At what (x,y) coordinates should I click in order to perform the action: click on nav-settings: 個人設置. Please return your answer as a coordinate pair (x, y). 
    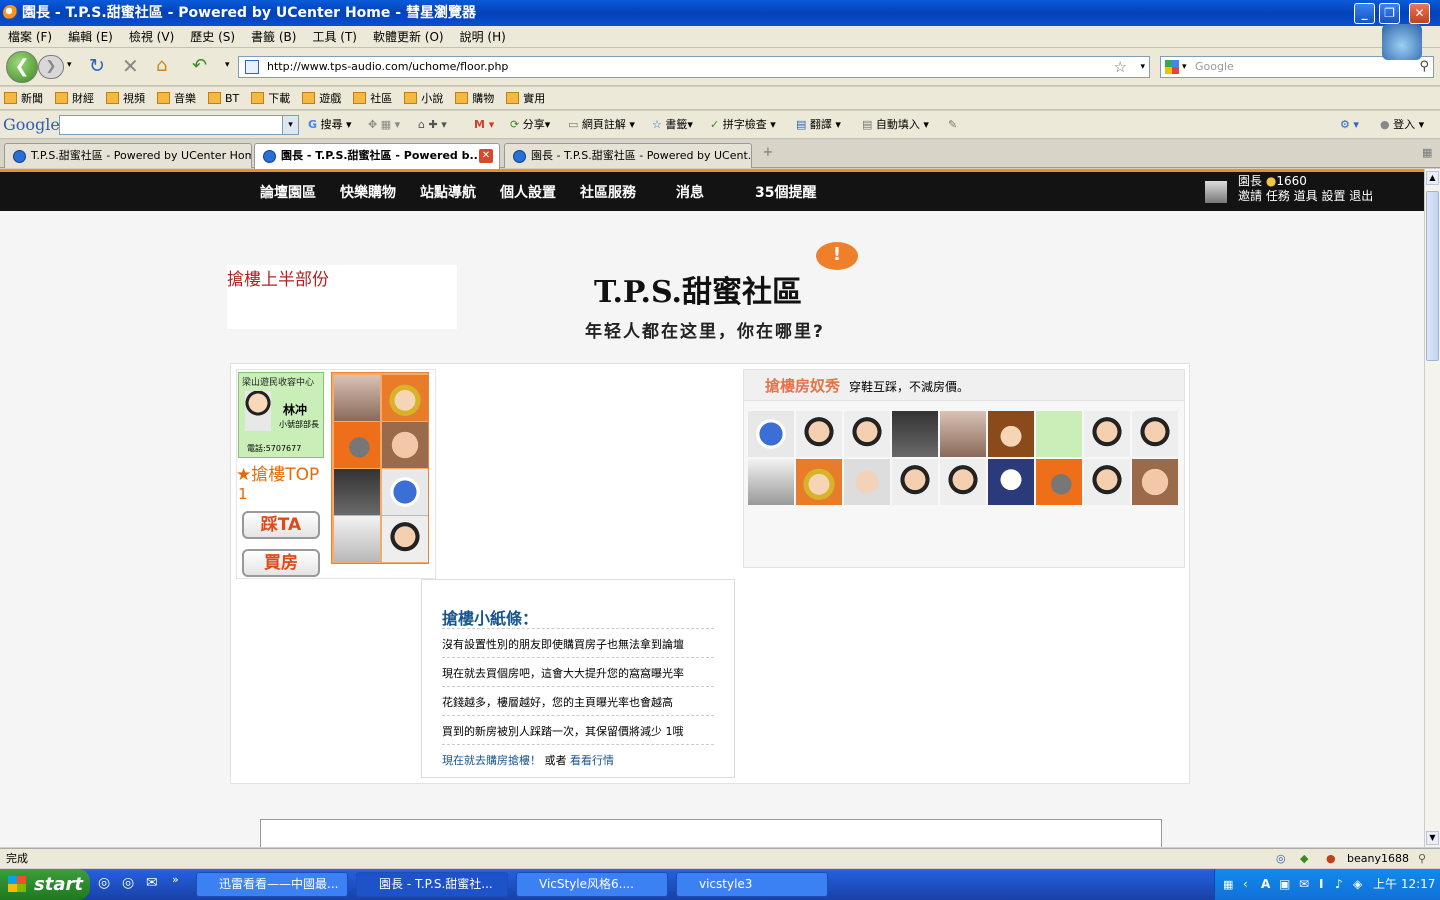
    Looking at the image, I should click on (528, 192).